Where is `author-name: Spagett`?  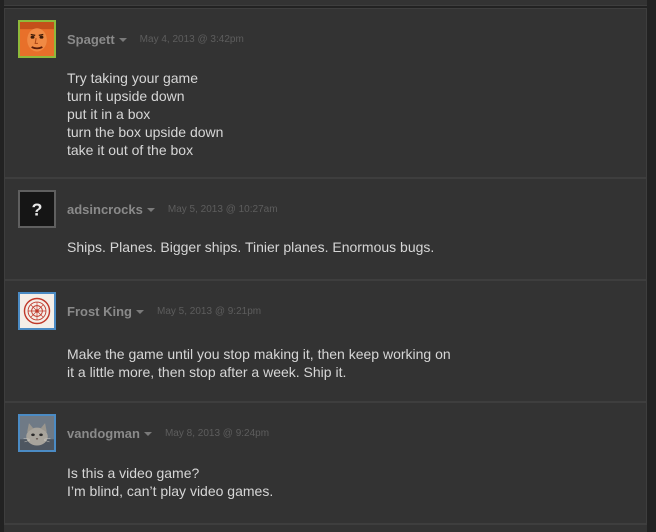 author-name: Spagett is located at coordinates (91, 39).